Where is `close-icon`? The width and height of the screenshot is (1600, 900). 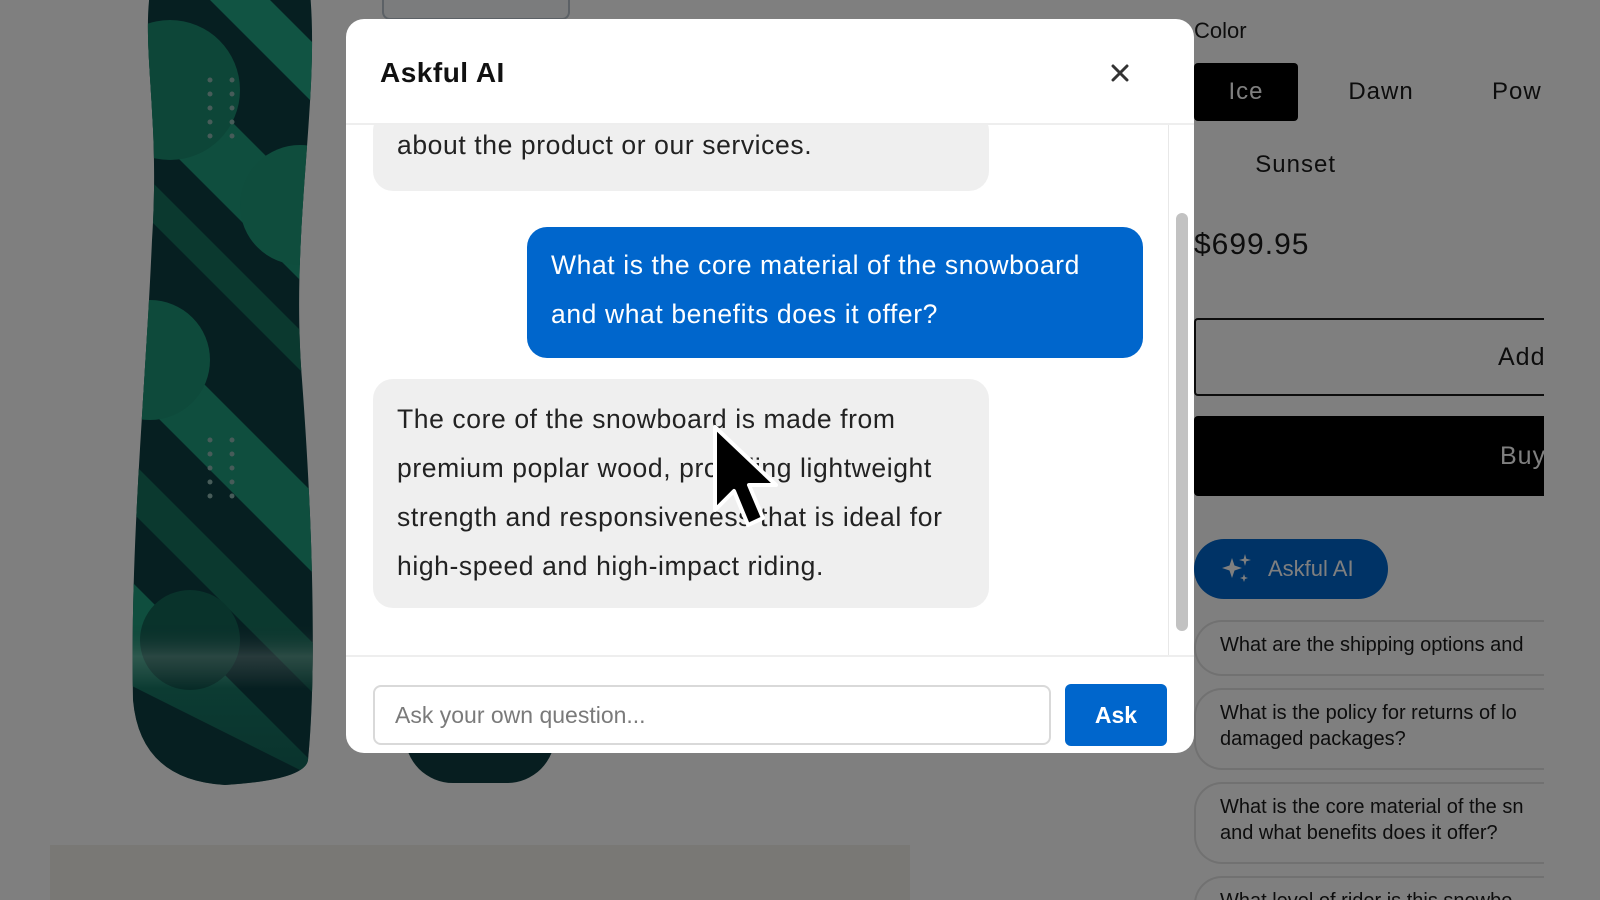 close-icon is located at coordinates (1120, 73).